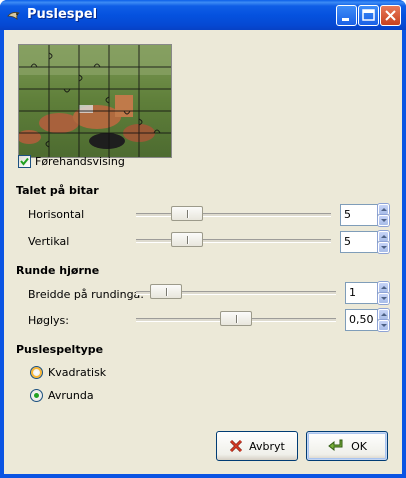 The width and height of the screenshot is (406, 478). Describe the element at coordinates (187, 239) in the screenshot. I see `vertical-slider-thumb` at that location.